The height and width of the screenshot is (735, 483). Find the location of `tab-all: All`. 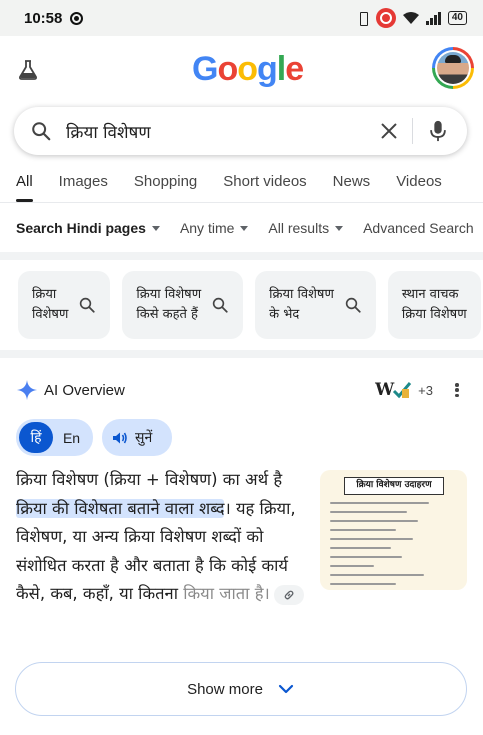

tab-all: All is located at coordinates (24, 186).